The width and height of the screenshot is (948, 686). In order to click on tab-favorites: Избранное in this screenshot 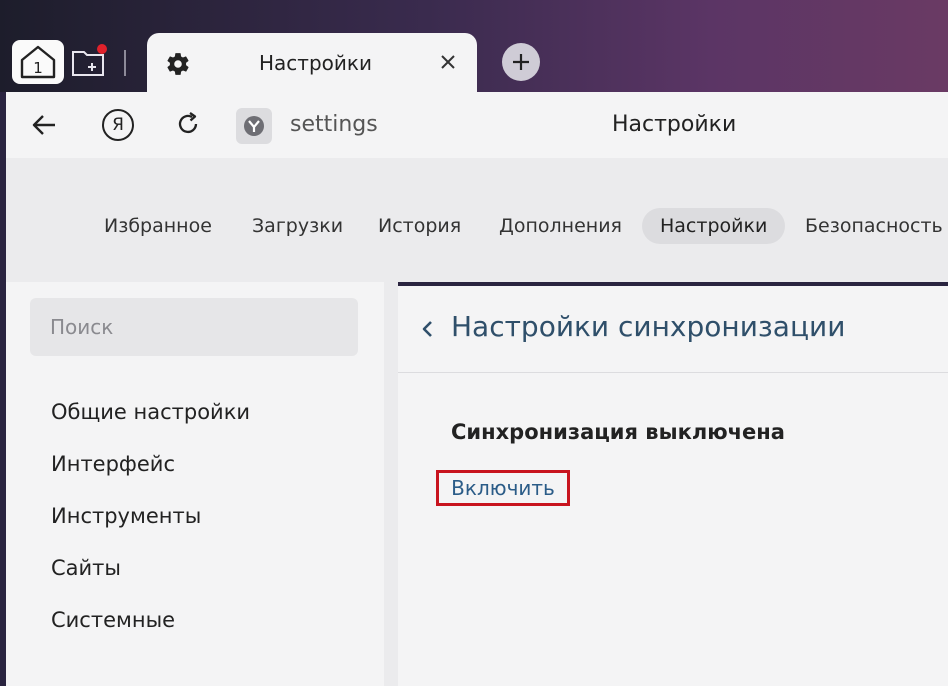, I will do `click(158, 226)`.